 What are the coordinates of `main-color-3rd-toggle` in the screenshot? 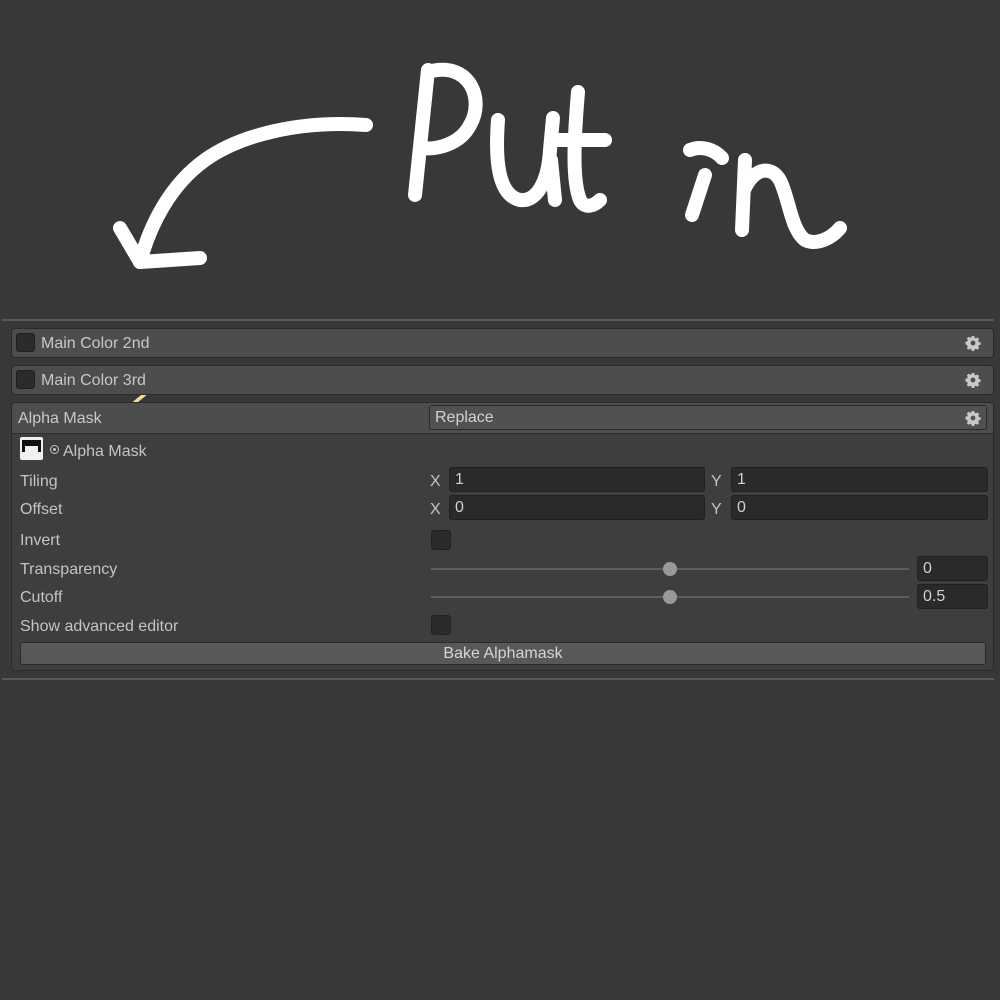 It's located at (25, 379).